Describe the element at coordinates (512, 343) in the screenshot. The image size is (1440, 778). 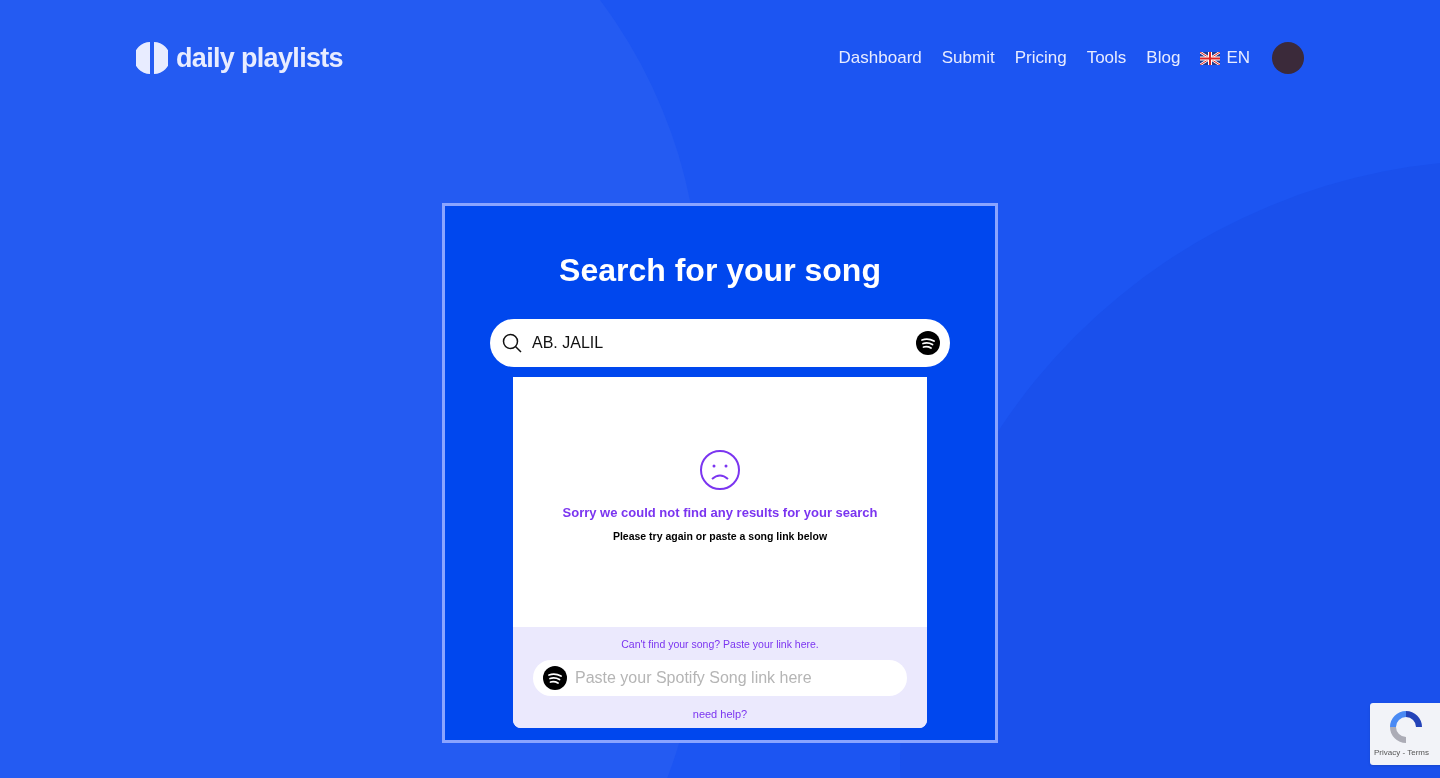
I see `search-icon` at that location.